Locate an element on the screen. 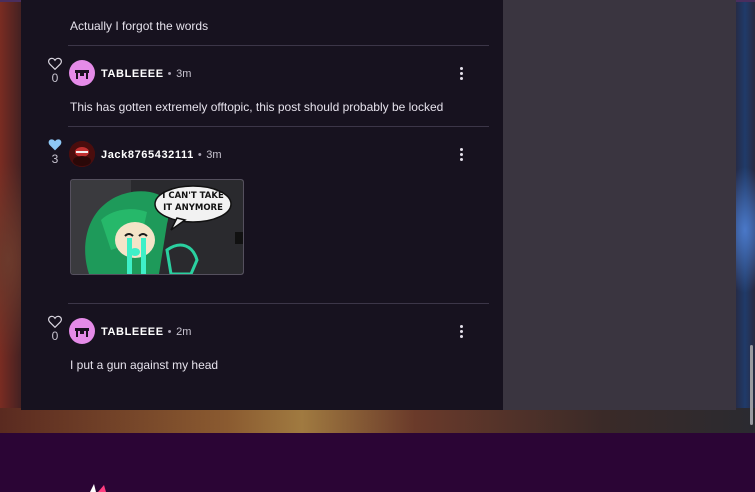 This screenshot has height=492, width=755. meme-caption: I CAN'T TAKE IT ANYMORE is located at coordinates (193, 202).